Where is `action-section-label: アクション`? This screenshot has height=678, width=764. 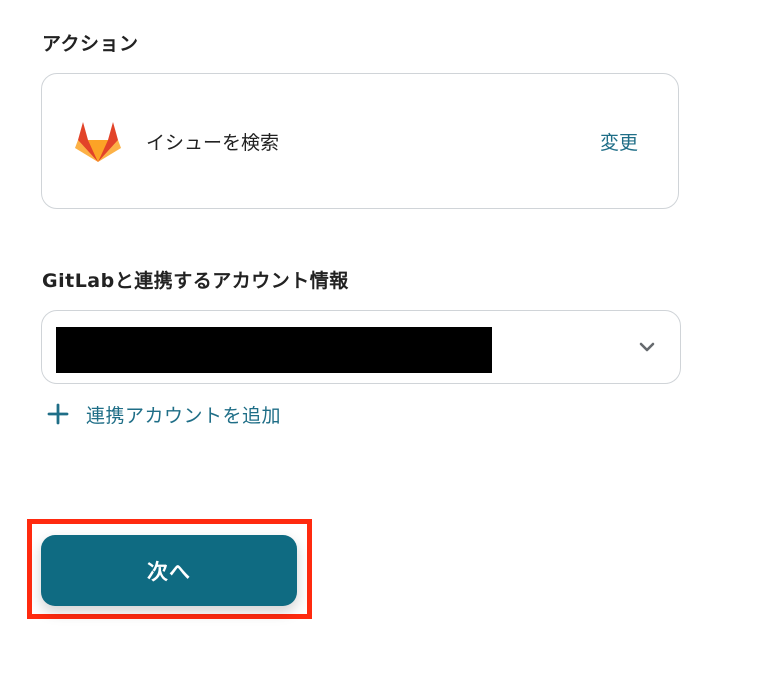 action-section-label: アクション is located at coordinates (90, 44).